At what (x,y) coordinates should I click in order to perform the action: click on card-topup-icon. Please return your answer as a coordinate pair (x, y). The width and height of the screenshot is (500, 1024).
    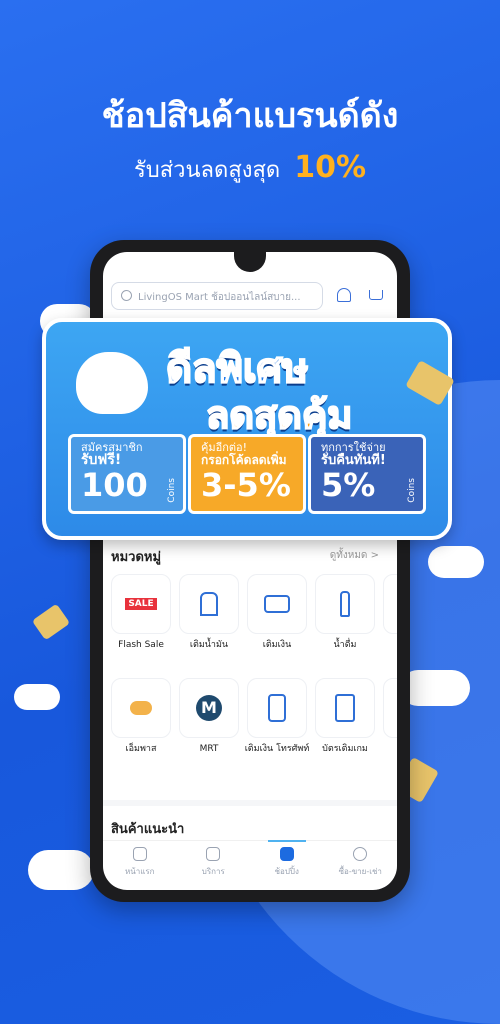
    Looking at the image, I should click on (277, 604).